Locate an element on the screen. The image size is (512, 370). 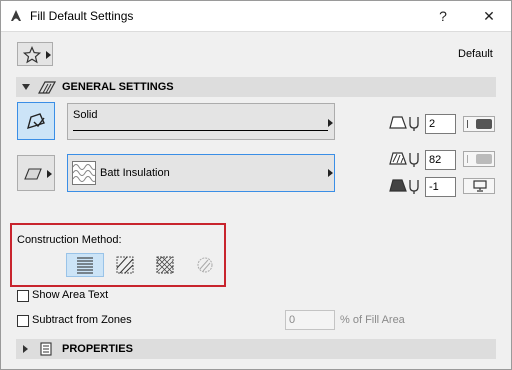
background-pen-color-button is located at coordinates (479, 186).